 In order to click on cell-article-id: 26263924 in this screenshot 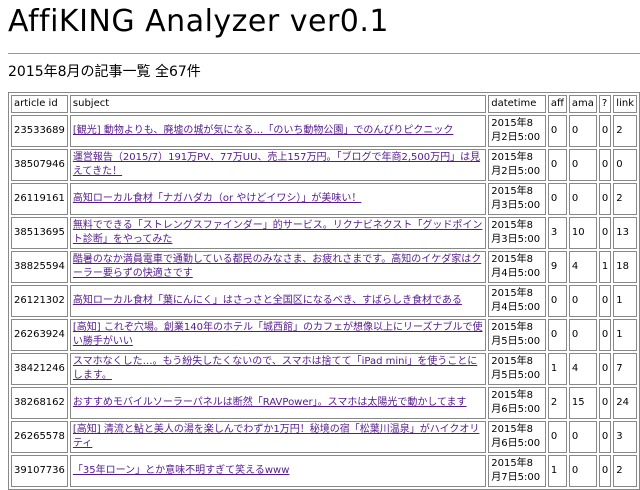, I will do `click(39, 335)`.